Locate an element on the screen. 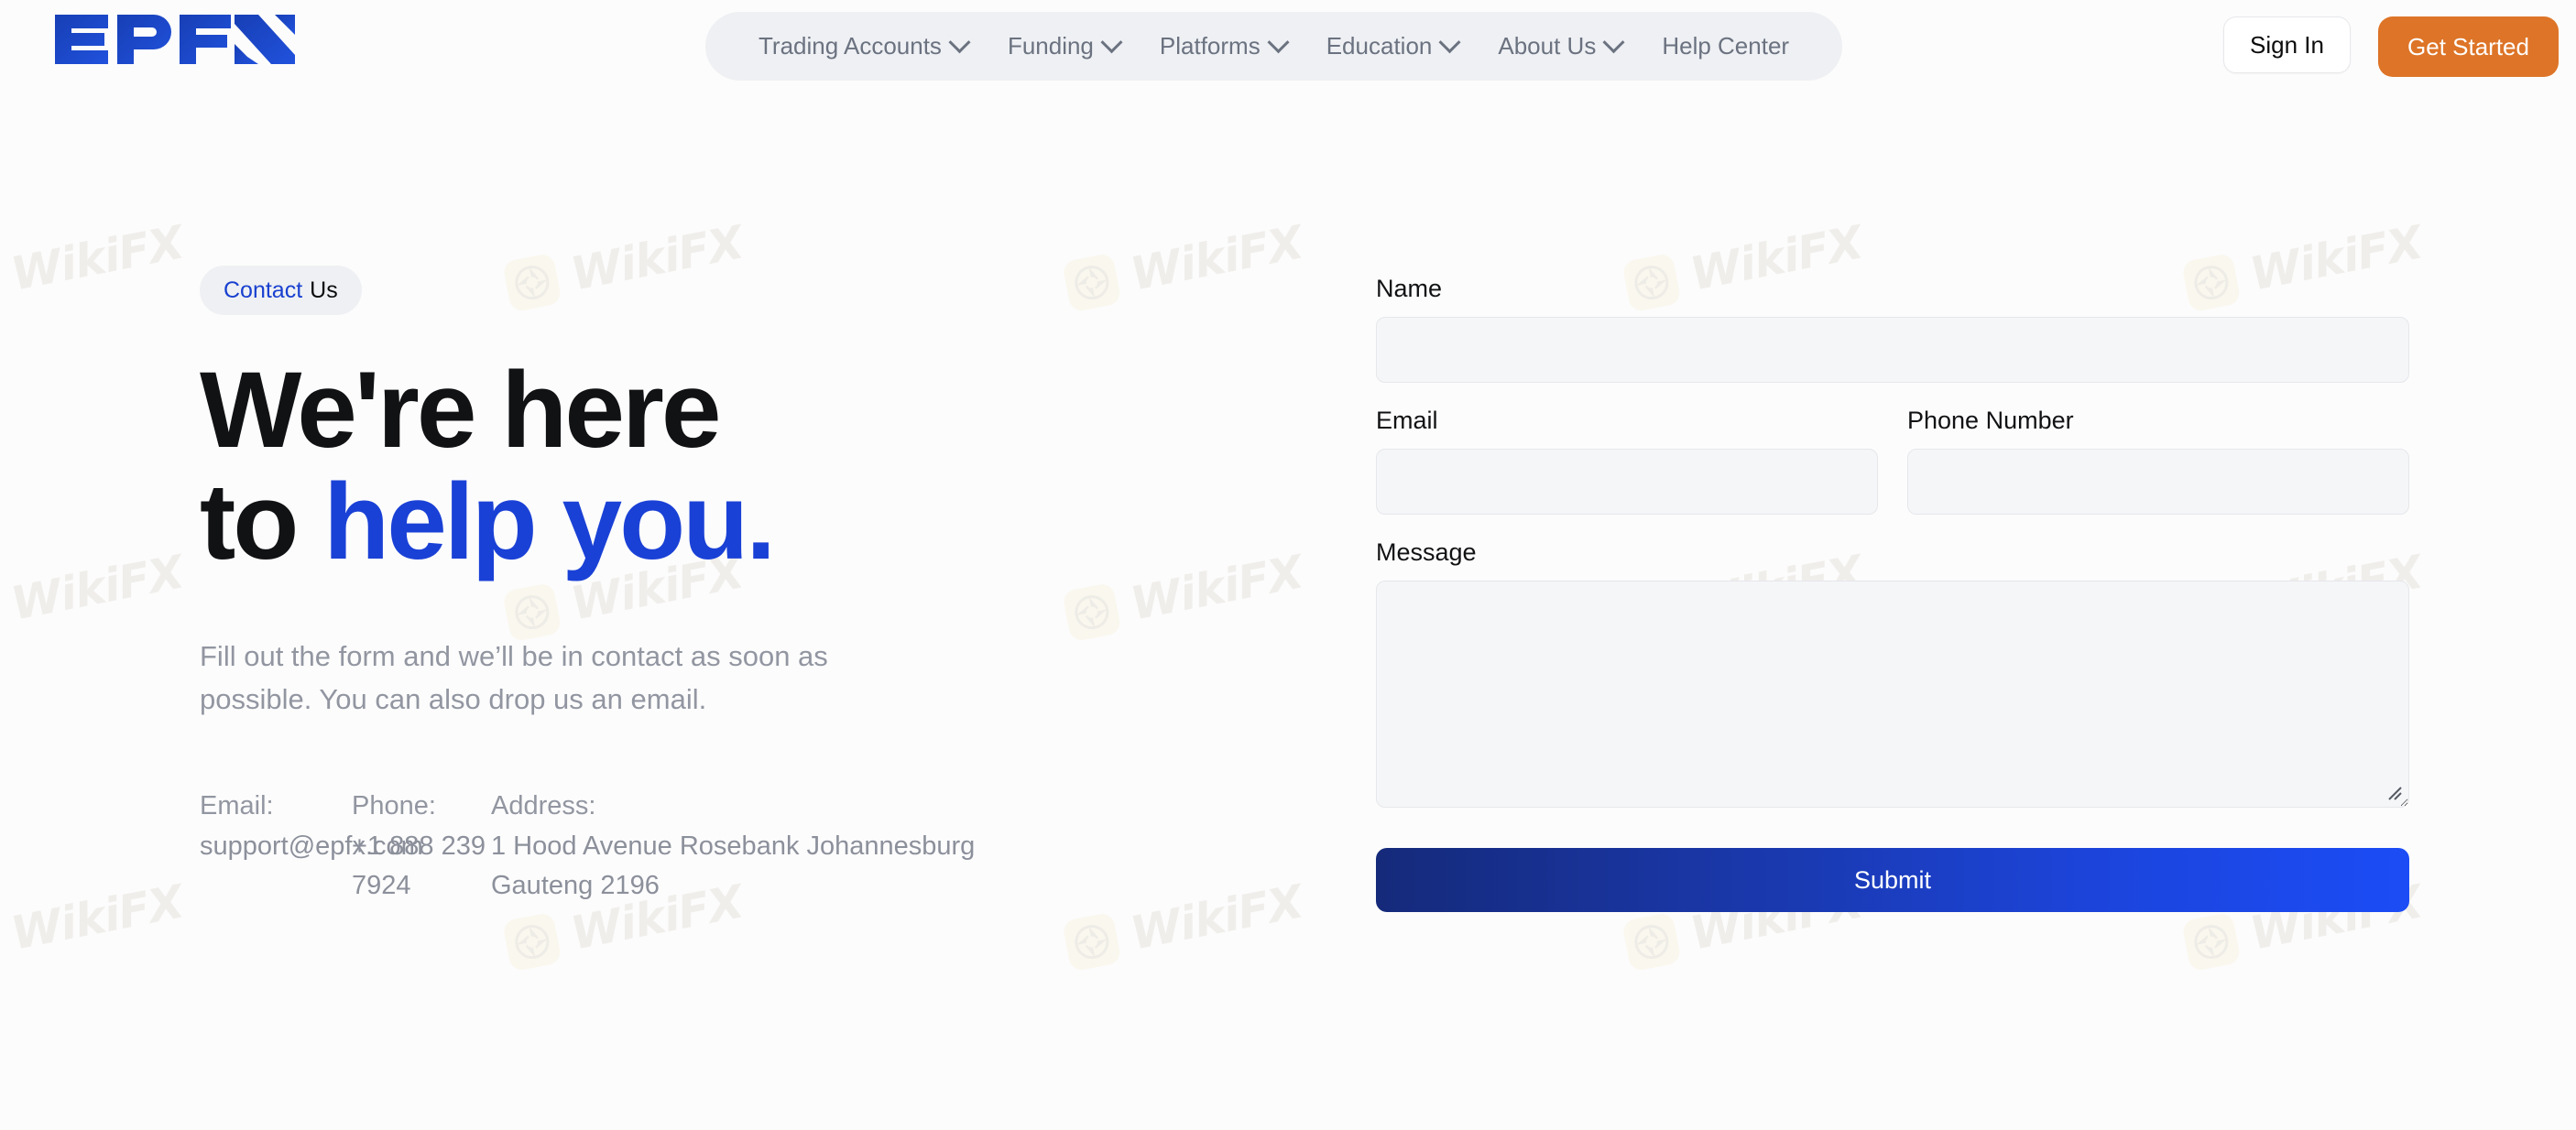  contact-detail-label: Address: is located at coordinates (543, 806).